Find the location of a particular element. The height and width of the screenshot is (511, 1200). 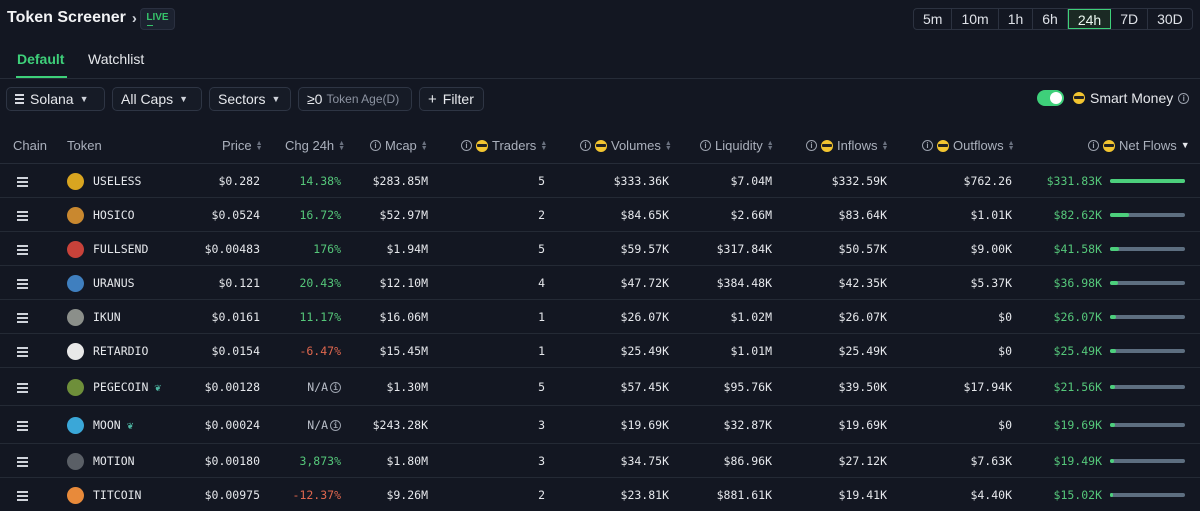

chain-select-label: Solana is located at coordinates (52, 99).